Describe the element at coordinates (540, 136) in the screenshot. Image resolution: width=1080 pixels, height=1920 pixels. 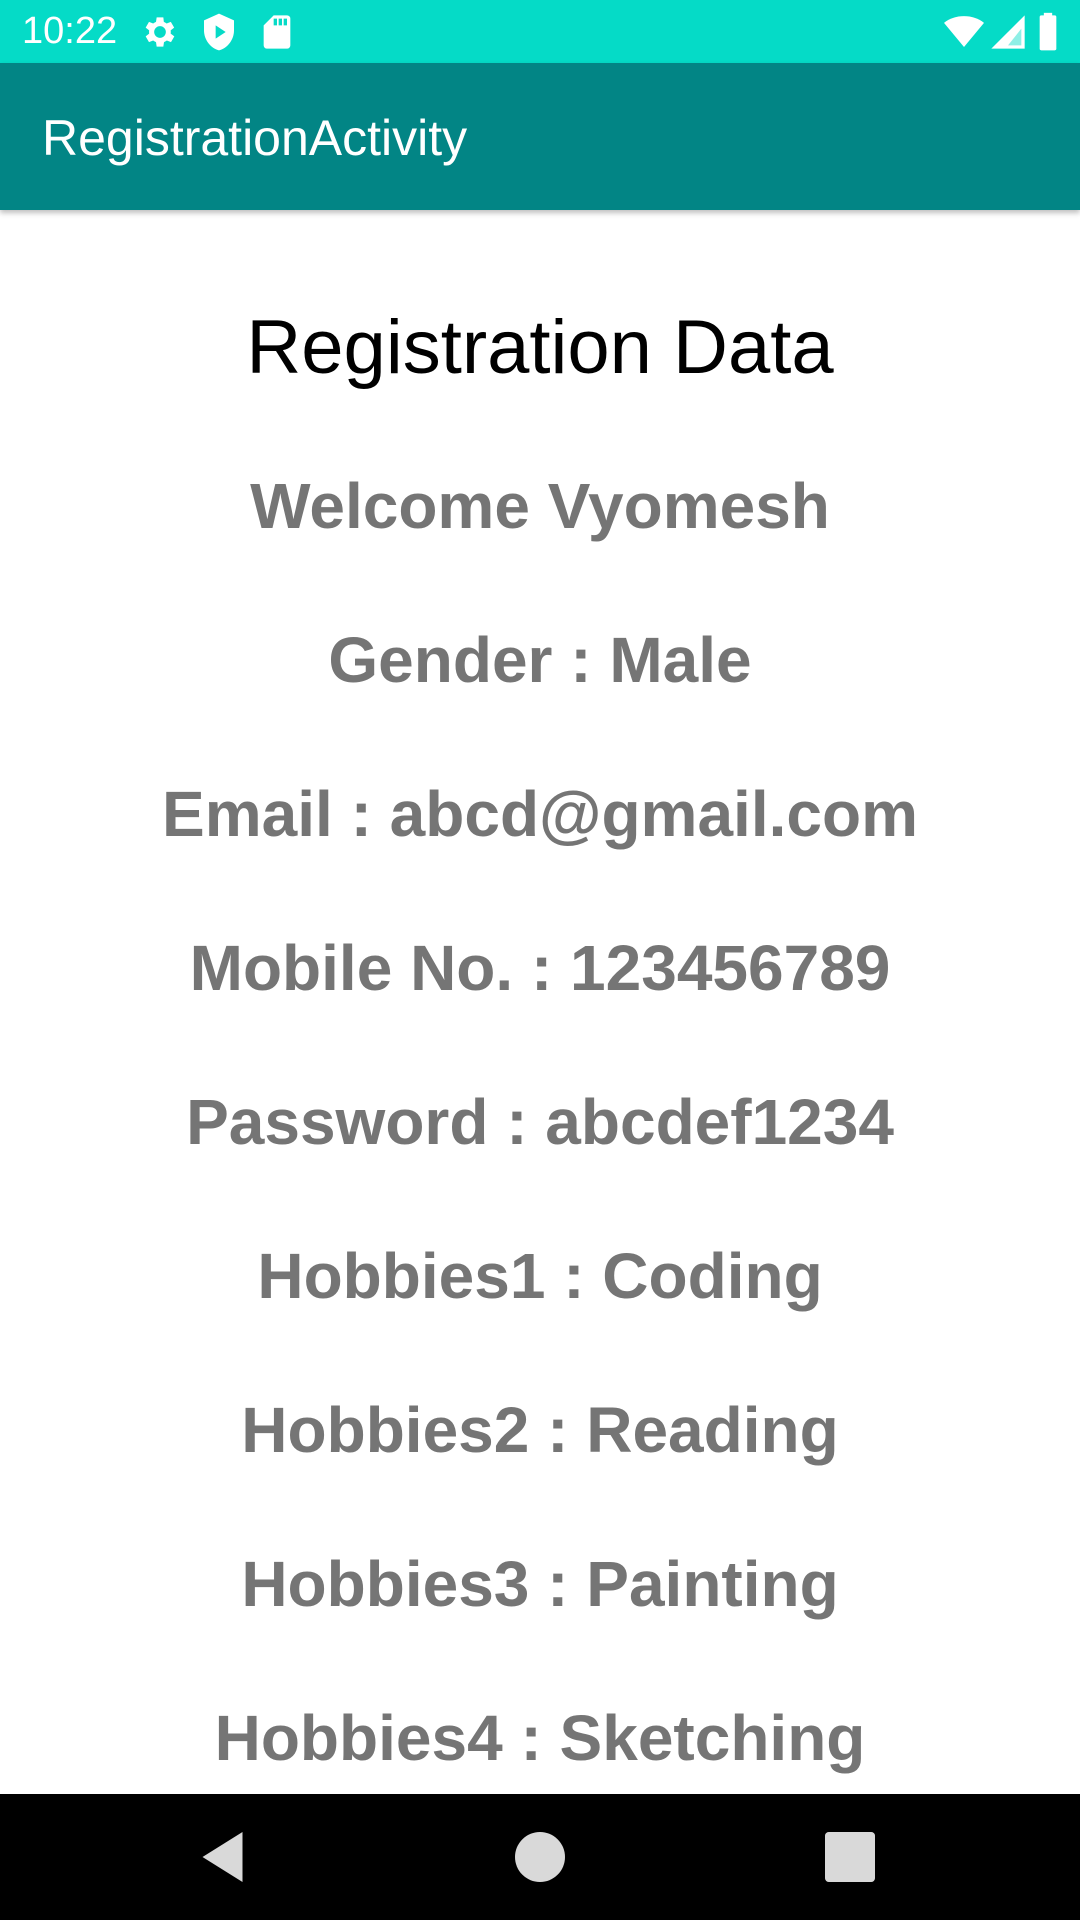
I see `app-bar: RegistrationActivity` at that location.